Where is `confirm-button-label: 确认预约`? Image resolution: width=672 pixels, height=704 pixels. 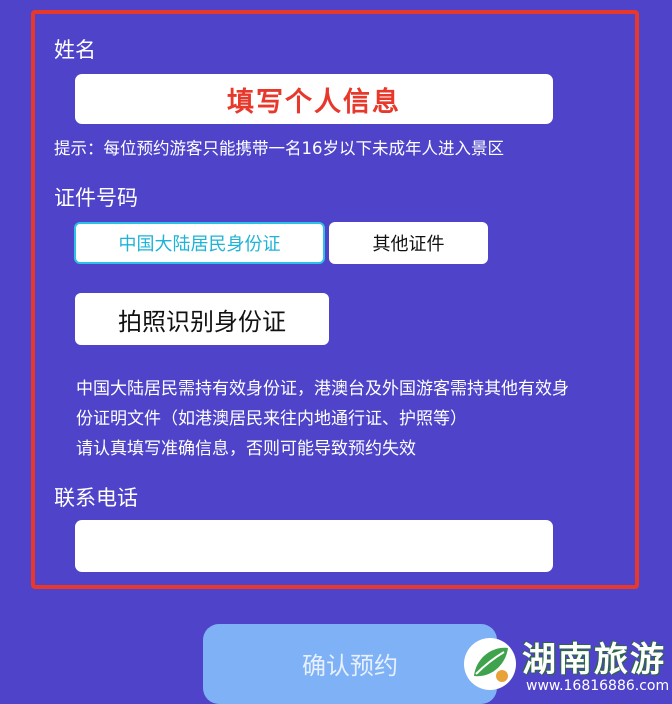
confirm-button-label: 确认预约 is located at coordinates (350, 666).